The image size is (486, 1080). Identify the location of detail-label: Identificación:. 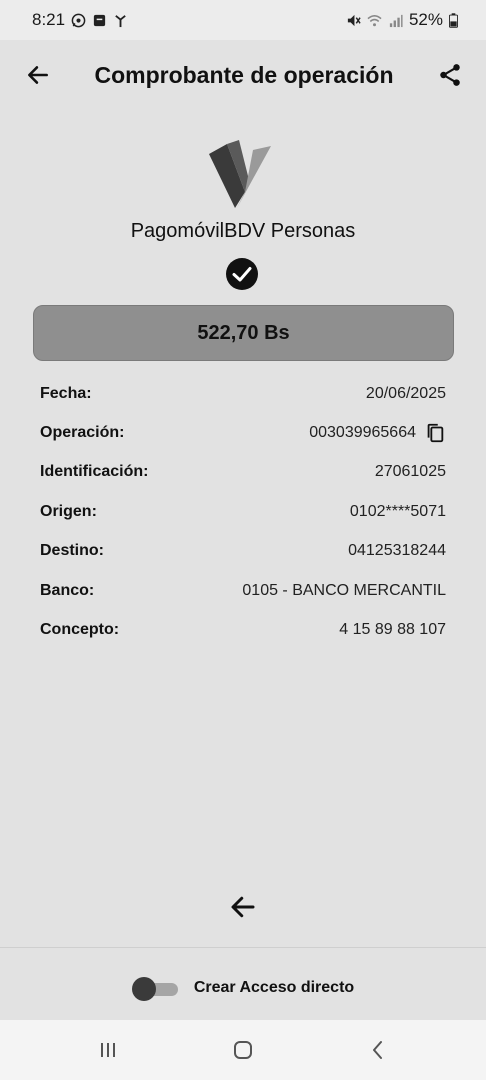
(94, 472).